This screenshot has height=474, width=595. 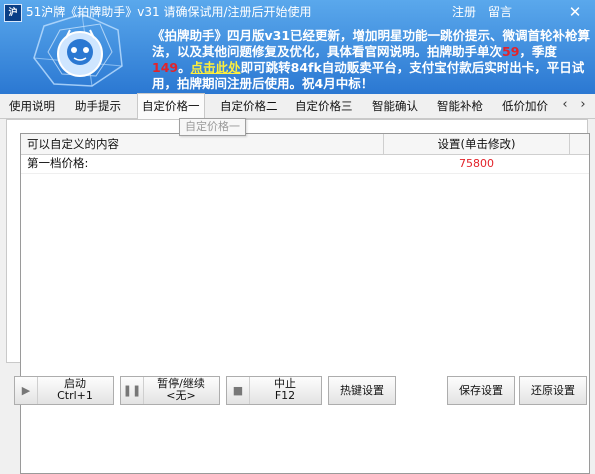 What do you see at coordinates (460, 106) in the screenshot?
I see `tab-smart-refill: 智能补枪` at bounding box center [460, 106].